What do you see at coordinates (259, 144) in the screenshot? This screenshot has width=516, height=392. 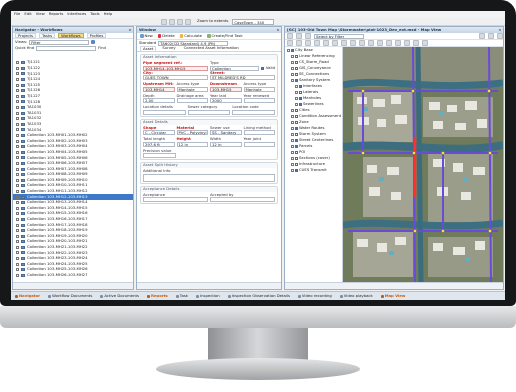 I see `year-joint-field` at bounding box center [259, 144].